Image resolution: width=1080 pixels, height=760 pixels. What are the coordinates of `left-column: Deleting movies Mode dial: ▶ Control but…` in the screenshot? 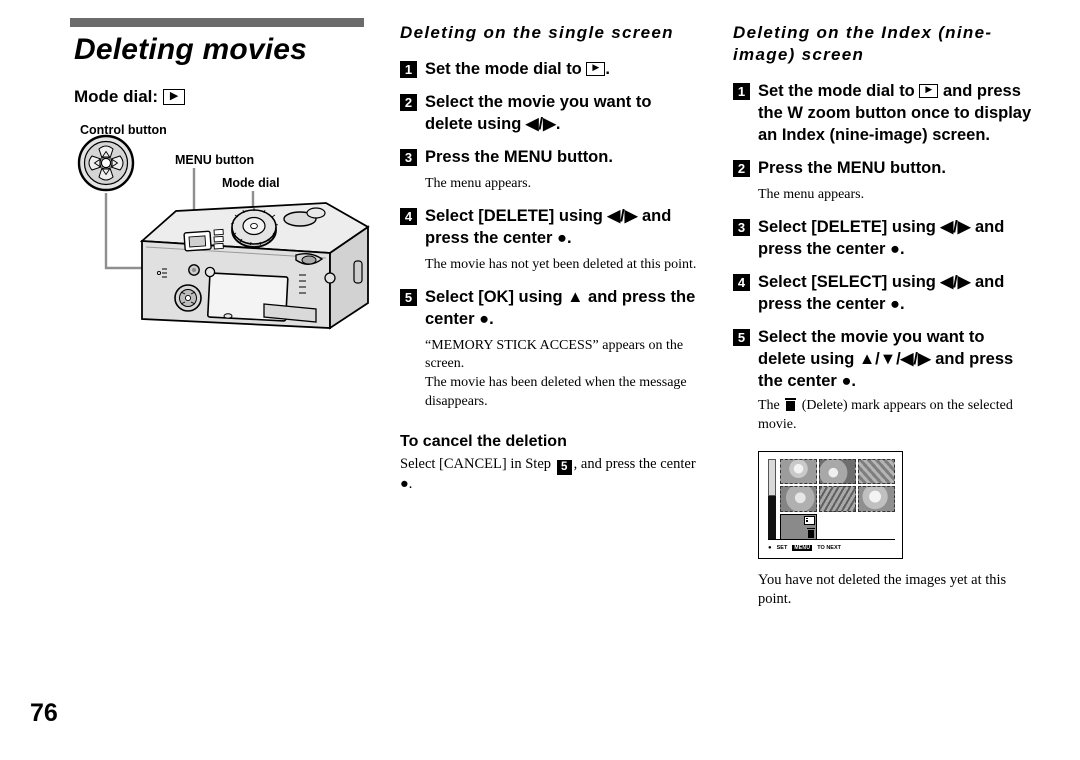 It's located at (228, 178).